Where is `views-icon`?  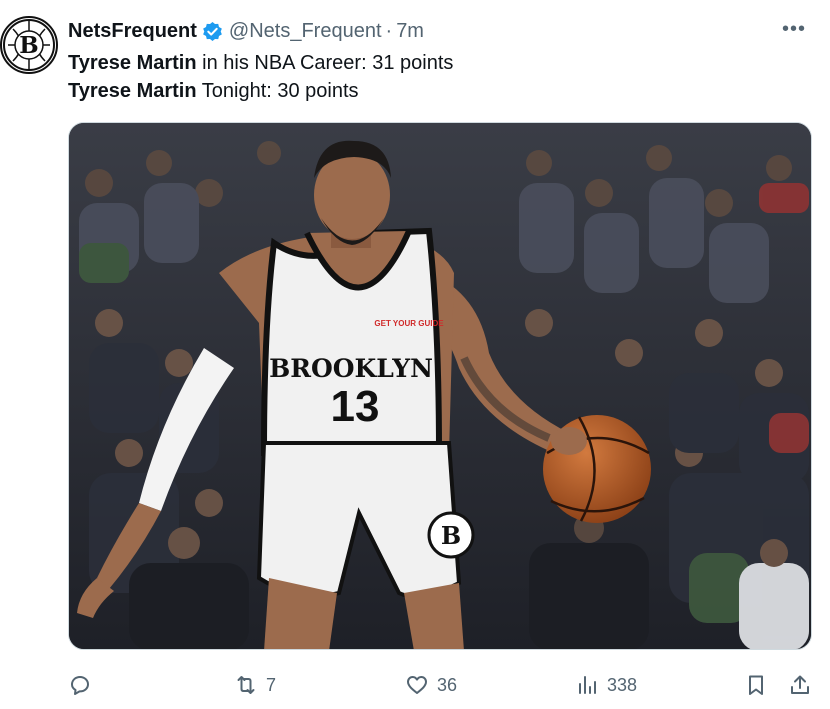 views-icon is located at coordinates (587, 685).